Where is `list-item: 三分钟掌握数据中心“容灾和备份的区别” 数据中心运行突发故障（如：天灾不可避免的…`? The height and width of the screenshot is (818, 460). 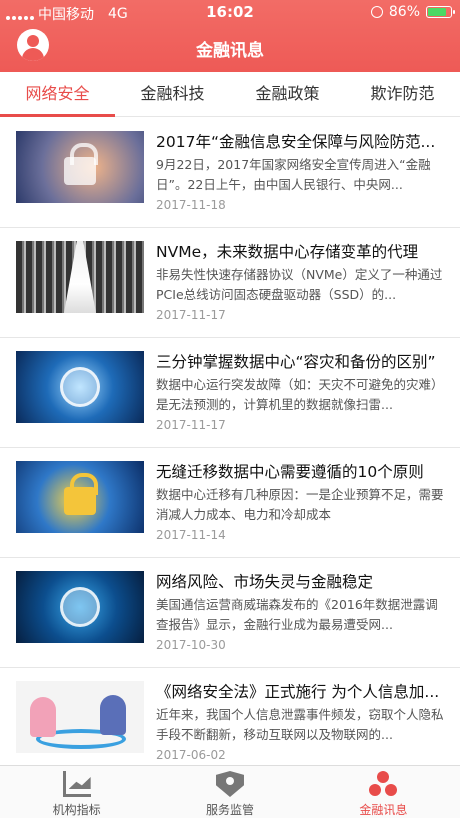
list-item: 三分钟掌握数据中心“容灾和备份的区别” 数据中心运行突发故障（如：天灾不可避免的… is located at coordinates (230, 393).